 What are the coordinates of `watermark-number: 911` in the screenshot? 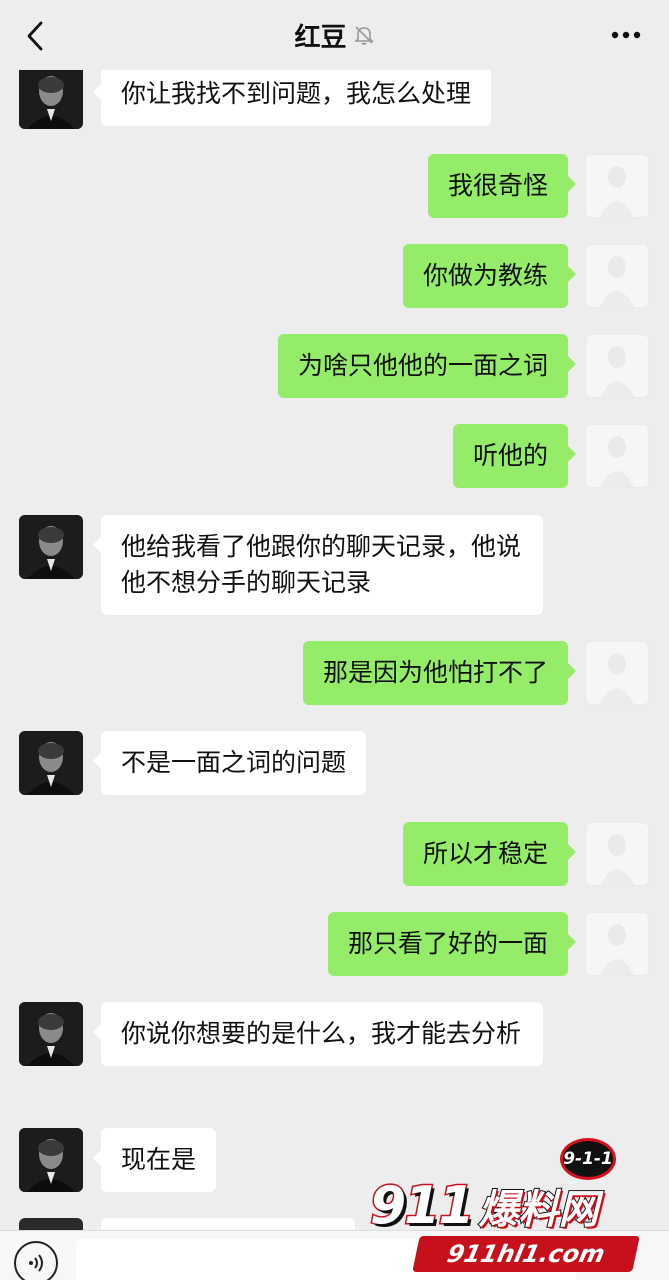 It's located at (423, 1206).